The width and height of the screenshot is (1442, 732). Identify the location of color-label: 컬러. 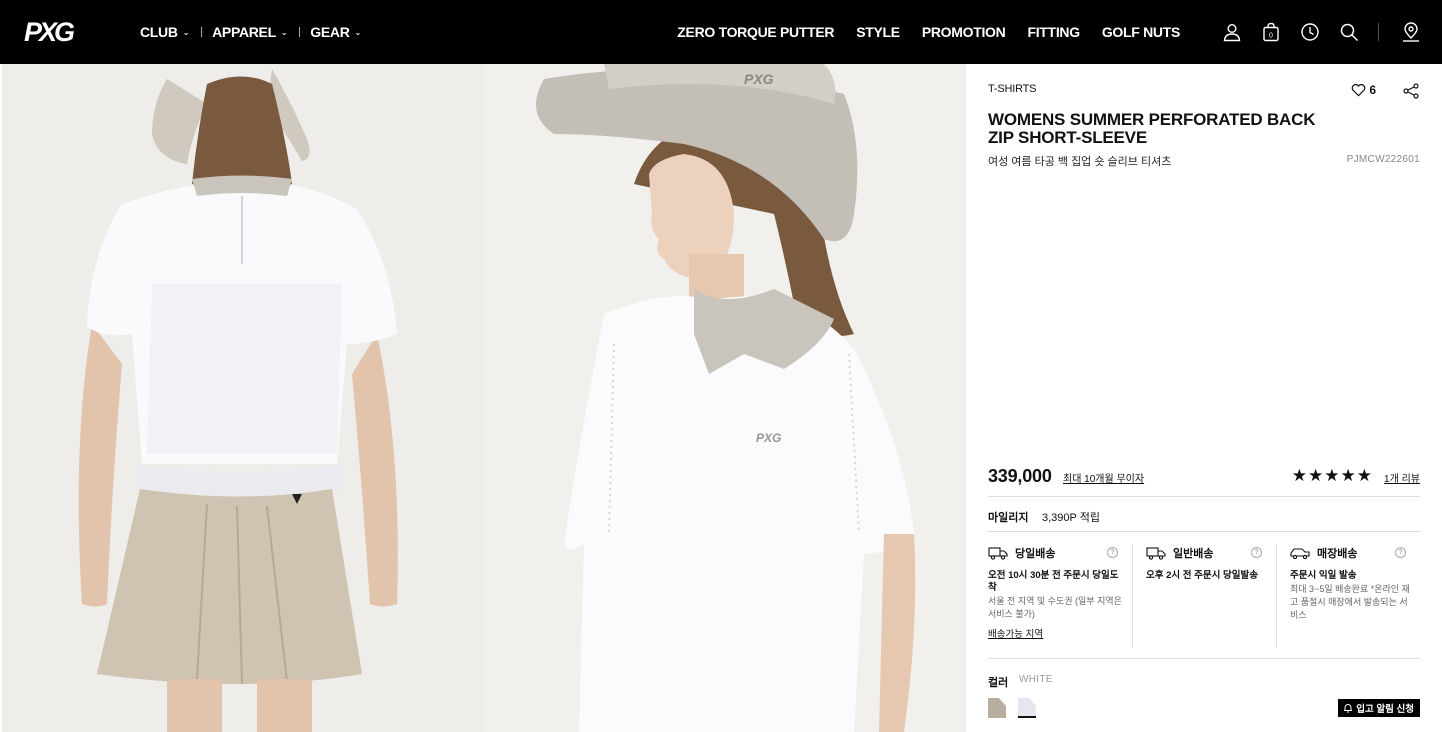
(998, 683).